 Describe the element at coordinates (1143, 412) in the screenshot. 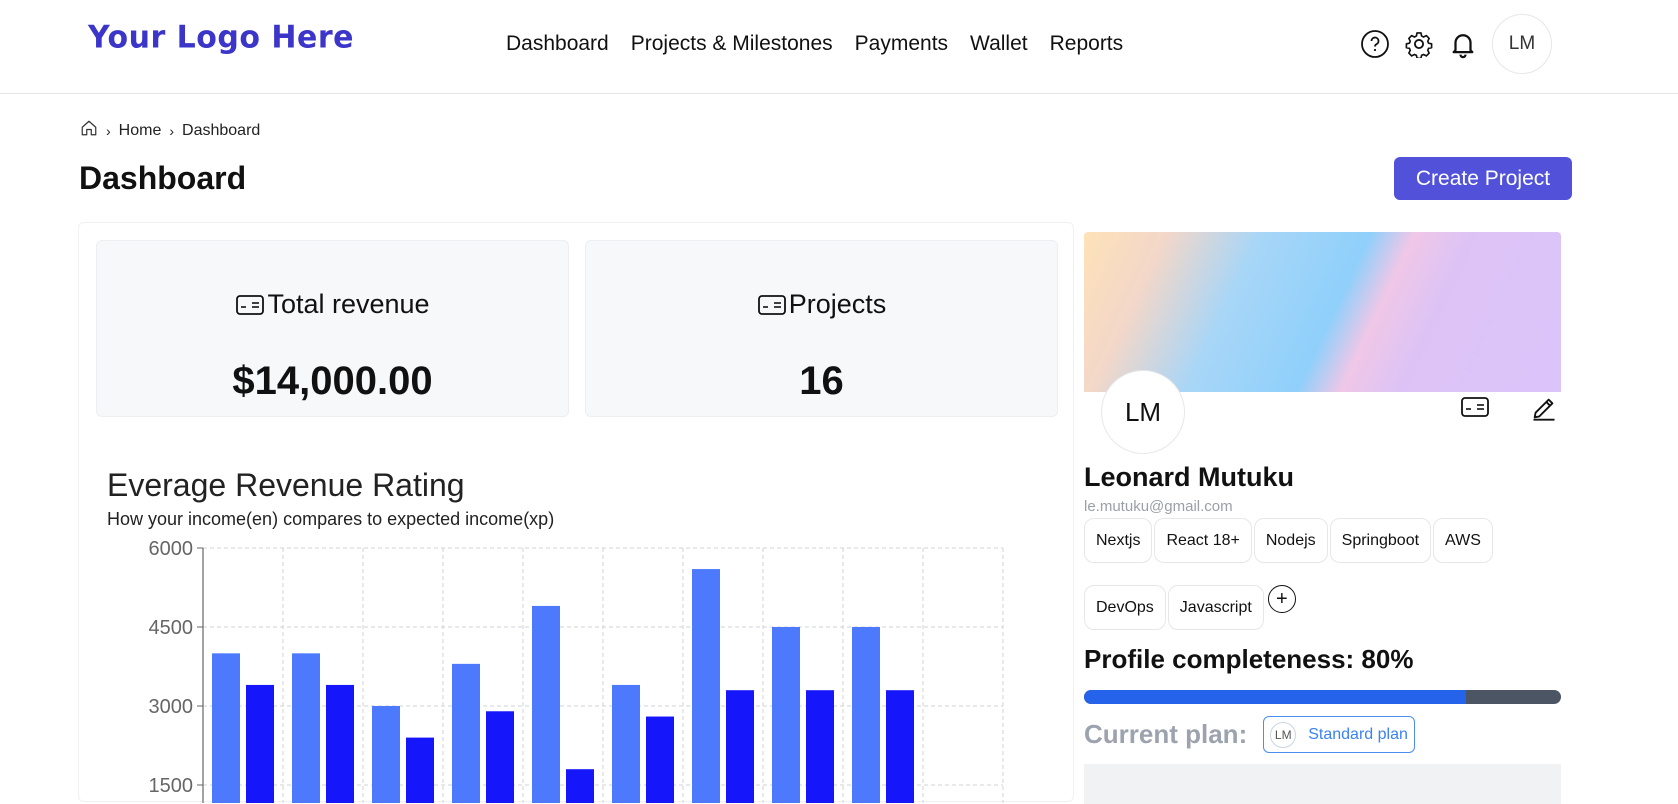

I see `profile-avatar: LM` at that location.